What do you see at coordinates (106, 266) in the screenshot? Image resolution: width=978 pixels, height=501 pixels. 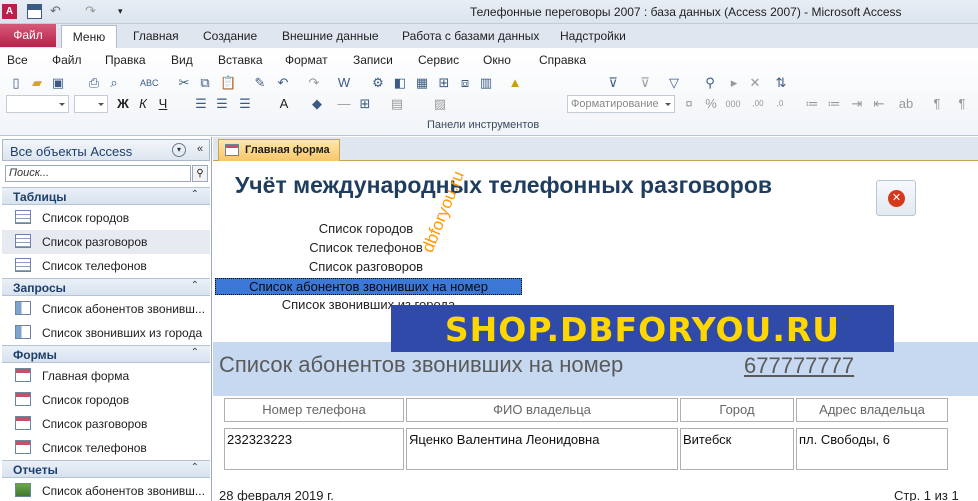 I see `nav-item-table: Список телефонов` at bounding box center [106, 266].